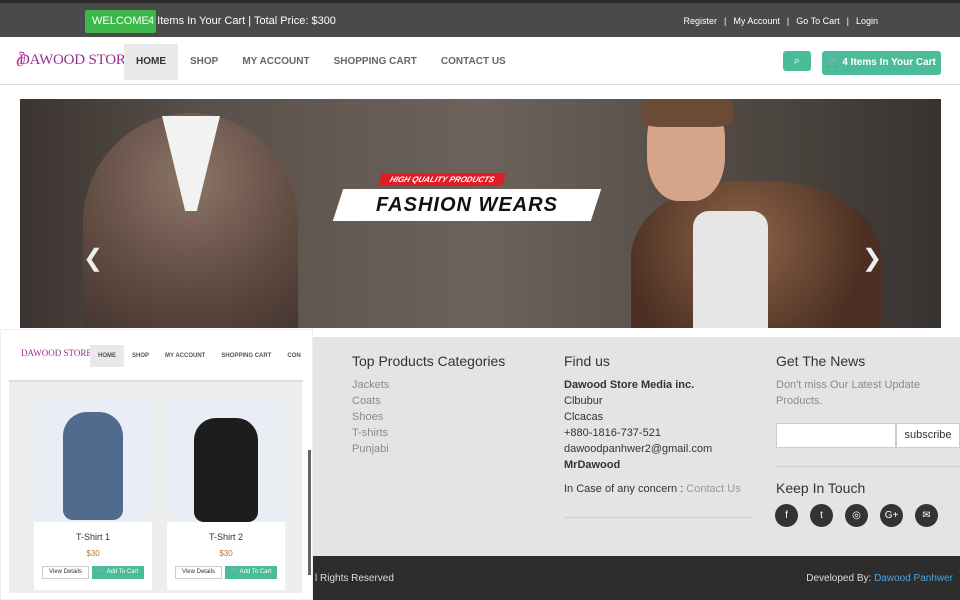 Image resolution: width=960 pixels, height=600 pixels. What do you see at coordinates (752, 213) in the screenshot?
I see `model-image` at bounding box center [752, 213].